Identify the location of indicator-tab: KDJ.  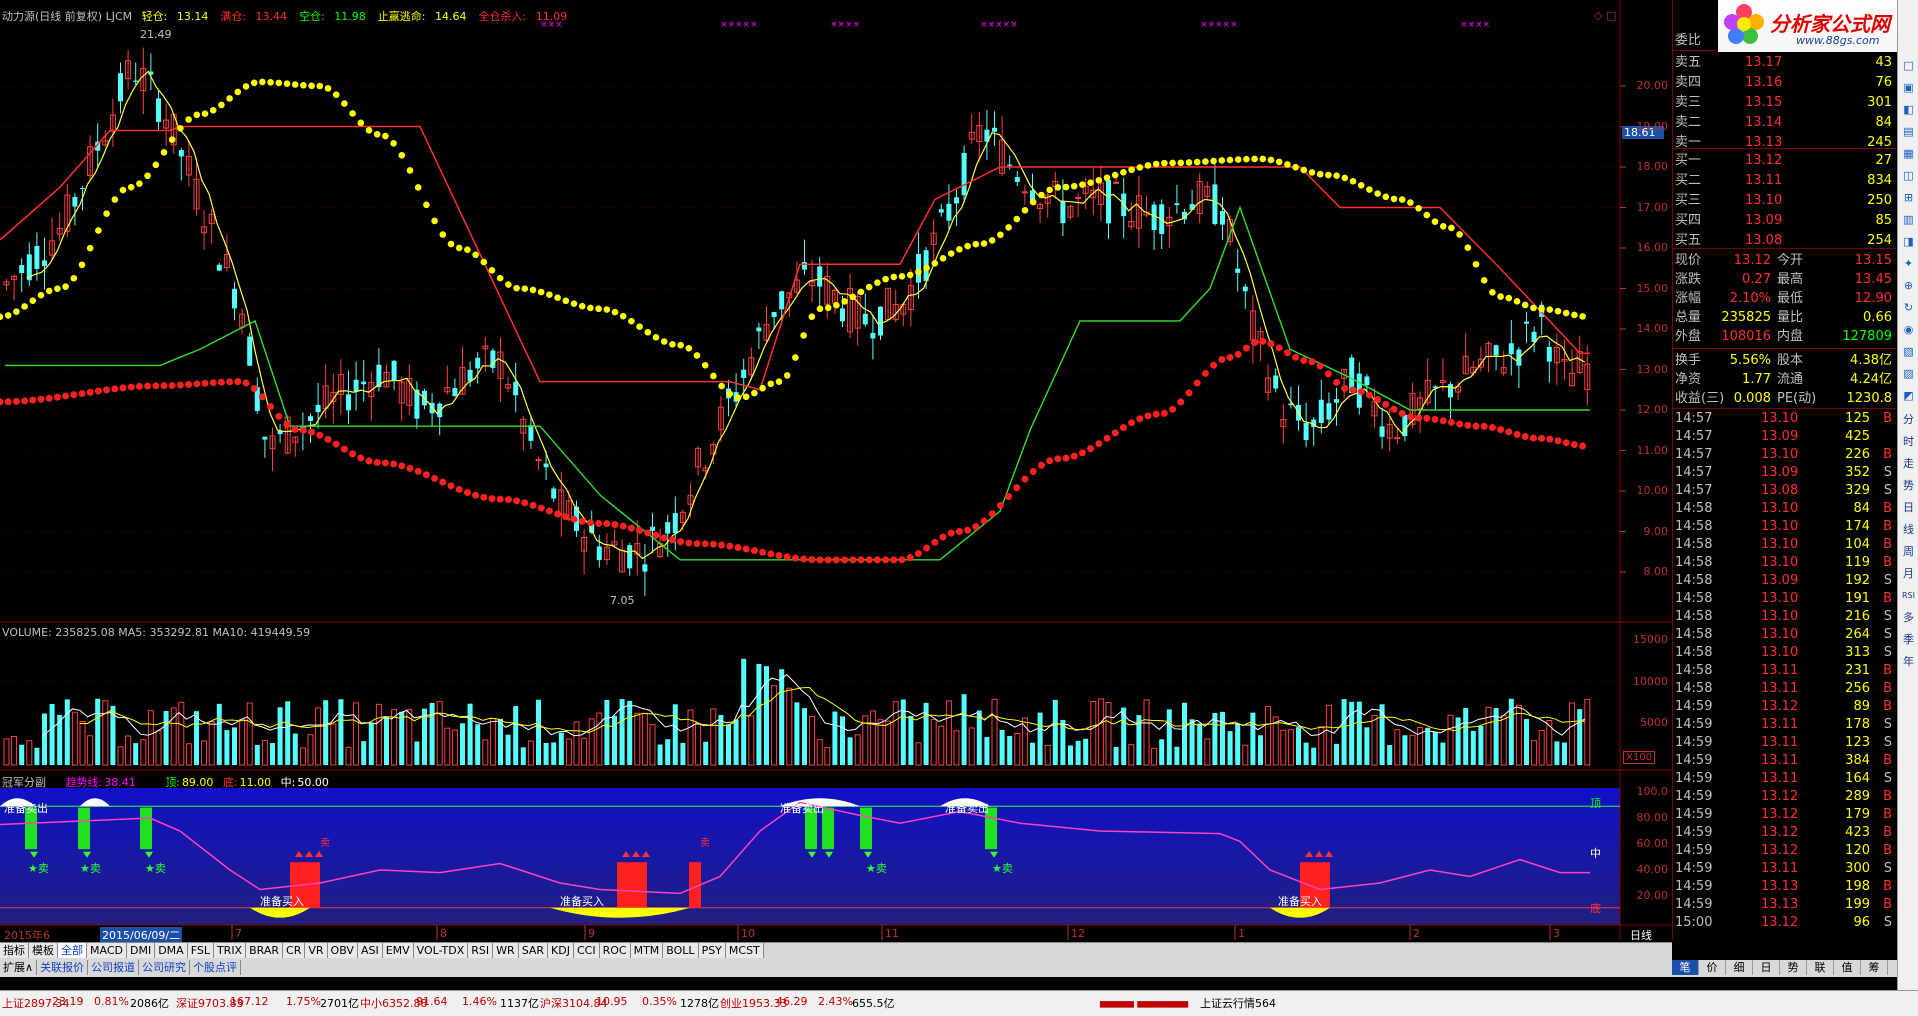
(561, 950).